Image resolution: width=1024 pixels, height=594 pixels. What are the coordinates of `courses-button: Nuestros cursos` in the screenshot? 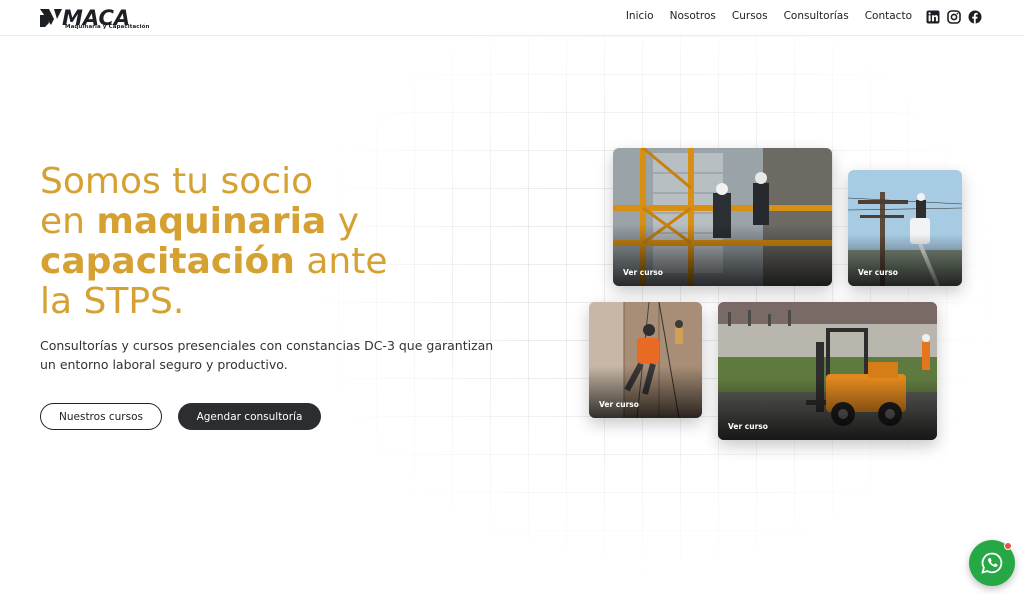 It's located at (101, 416).